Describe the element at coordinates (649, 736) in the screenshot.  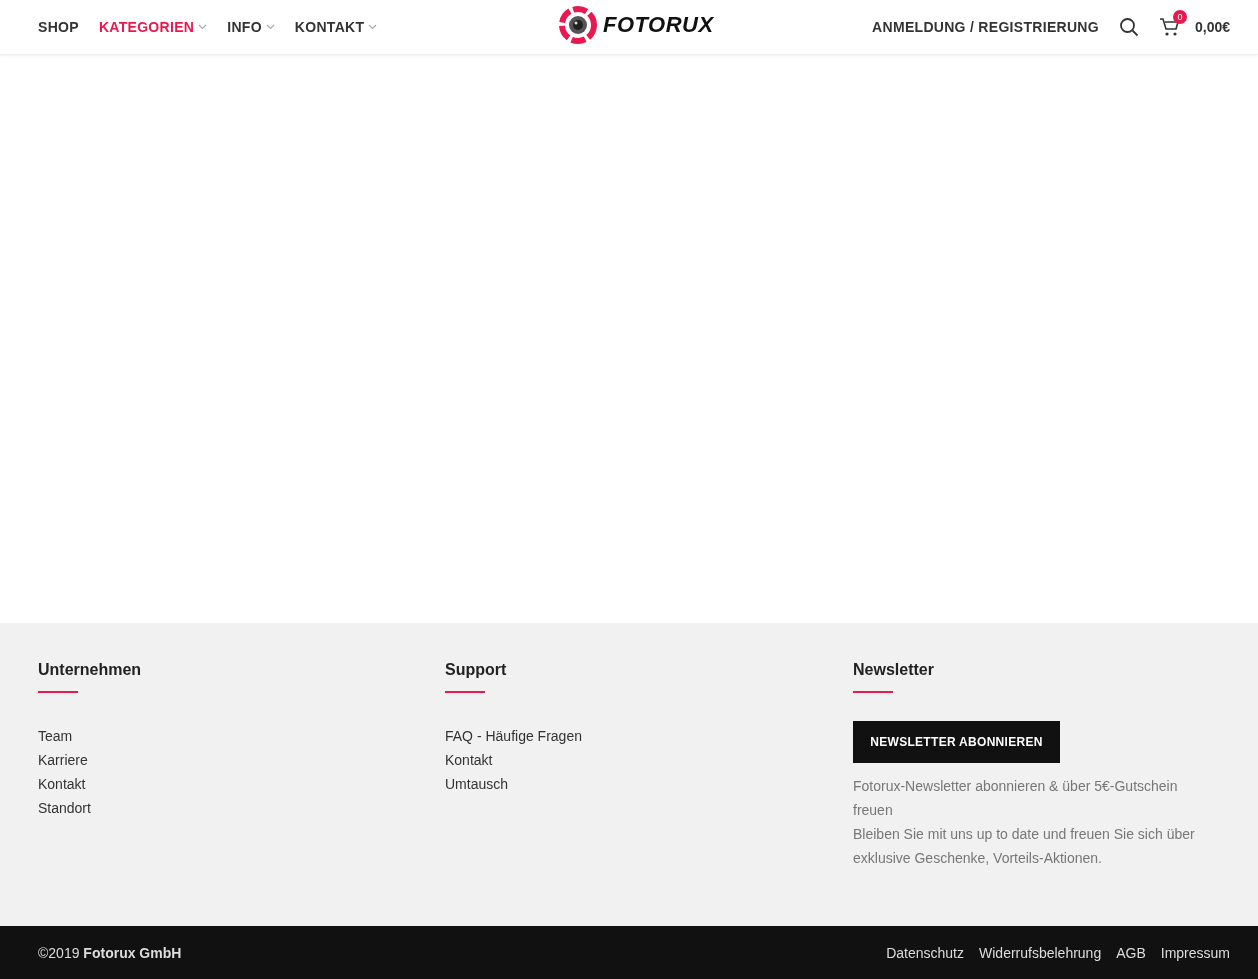
I see `footer-link: FAQ - Häufige Fragen` at that location.